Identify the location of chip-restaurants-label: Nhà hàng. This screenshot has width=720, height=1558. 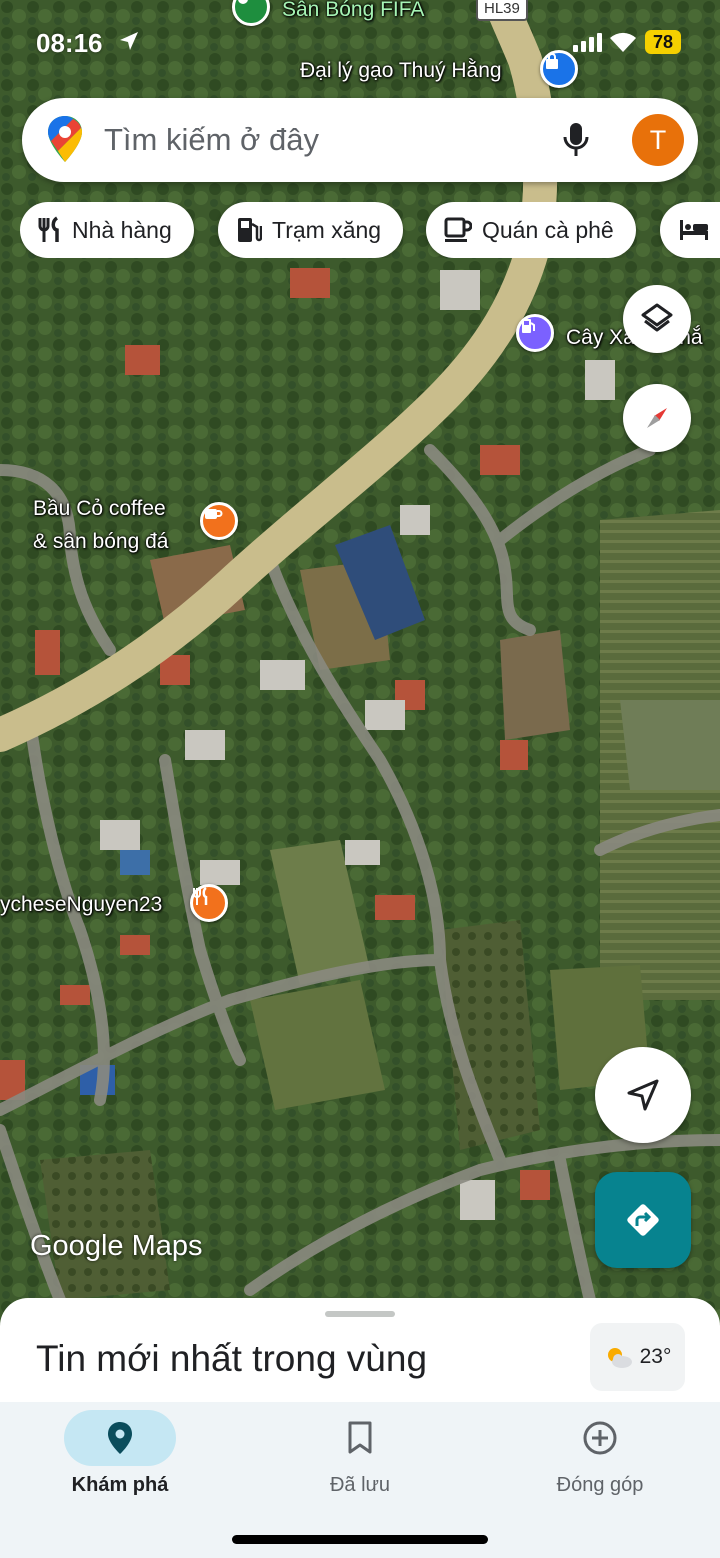
(122, 229).